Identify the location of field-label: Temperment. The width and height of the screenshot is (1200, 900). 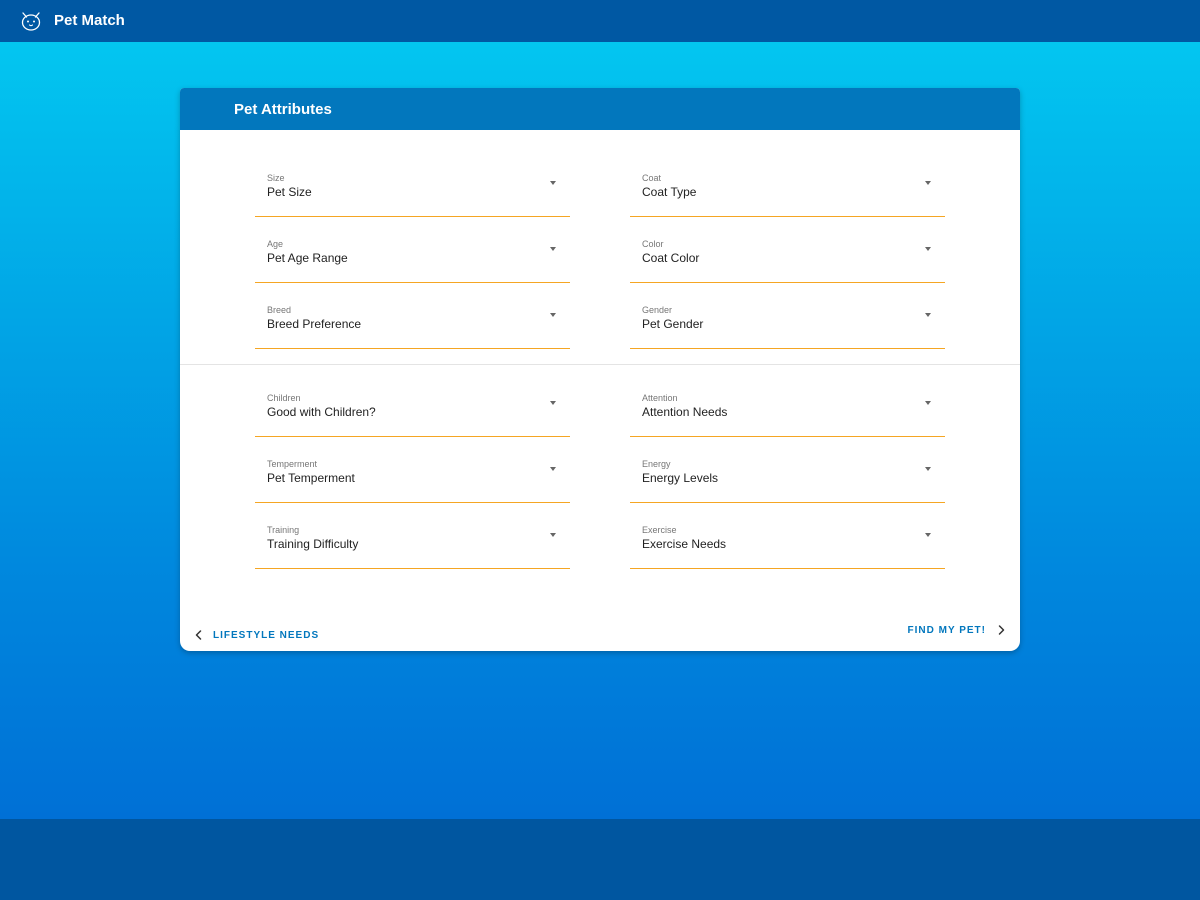
(292, 464).